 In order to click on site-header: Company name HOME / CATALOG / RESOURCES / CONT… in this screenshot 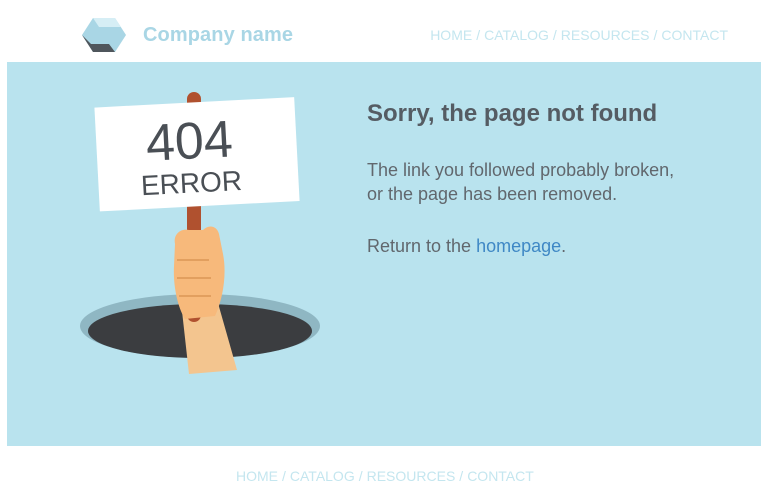, I will do `click(384, 31)`.